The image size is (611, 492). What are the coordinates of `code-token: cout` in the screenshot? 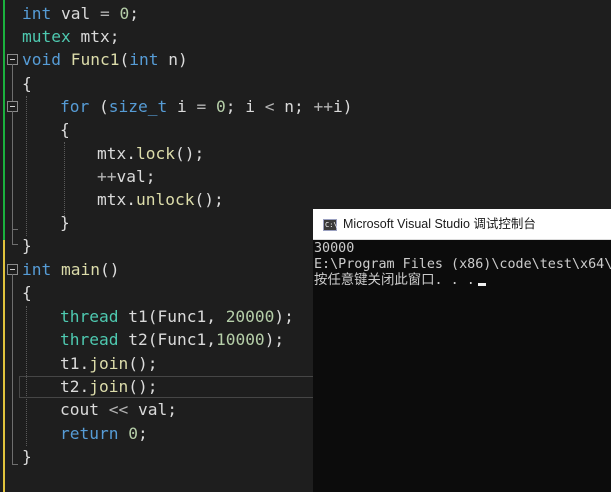 It's located at (84, 409).